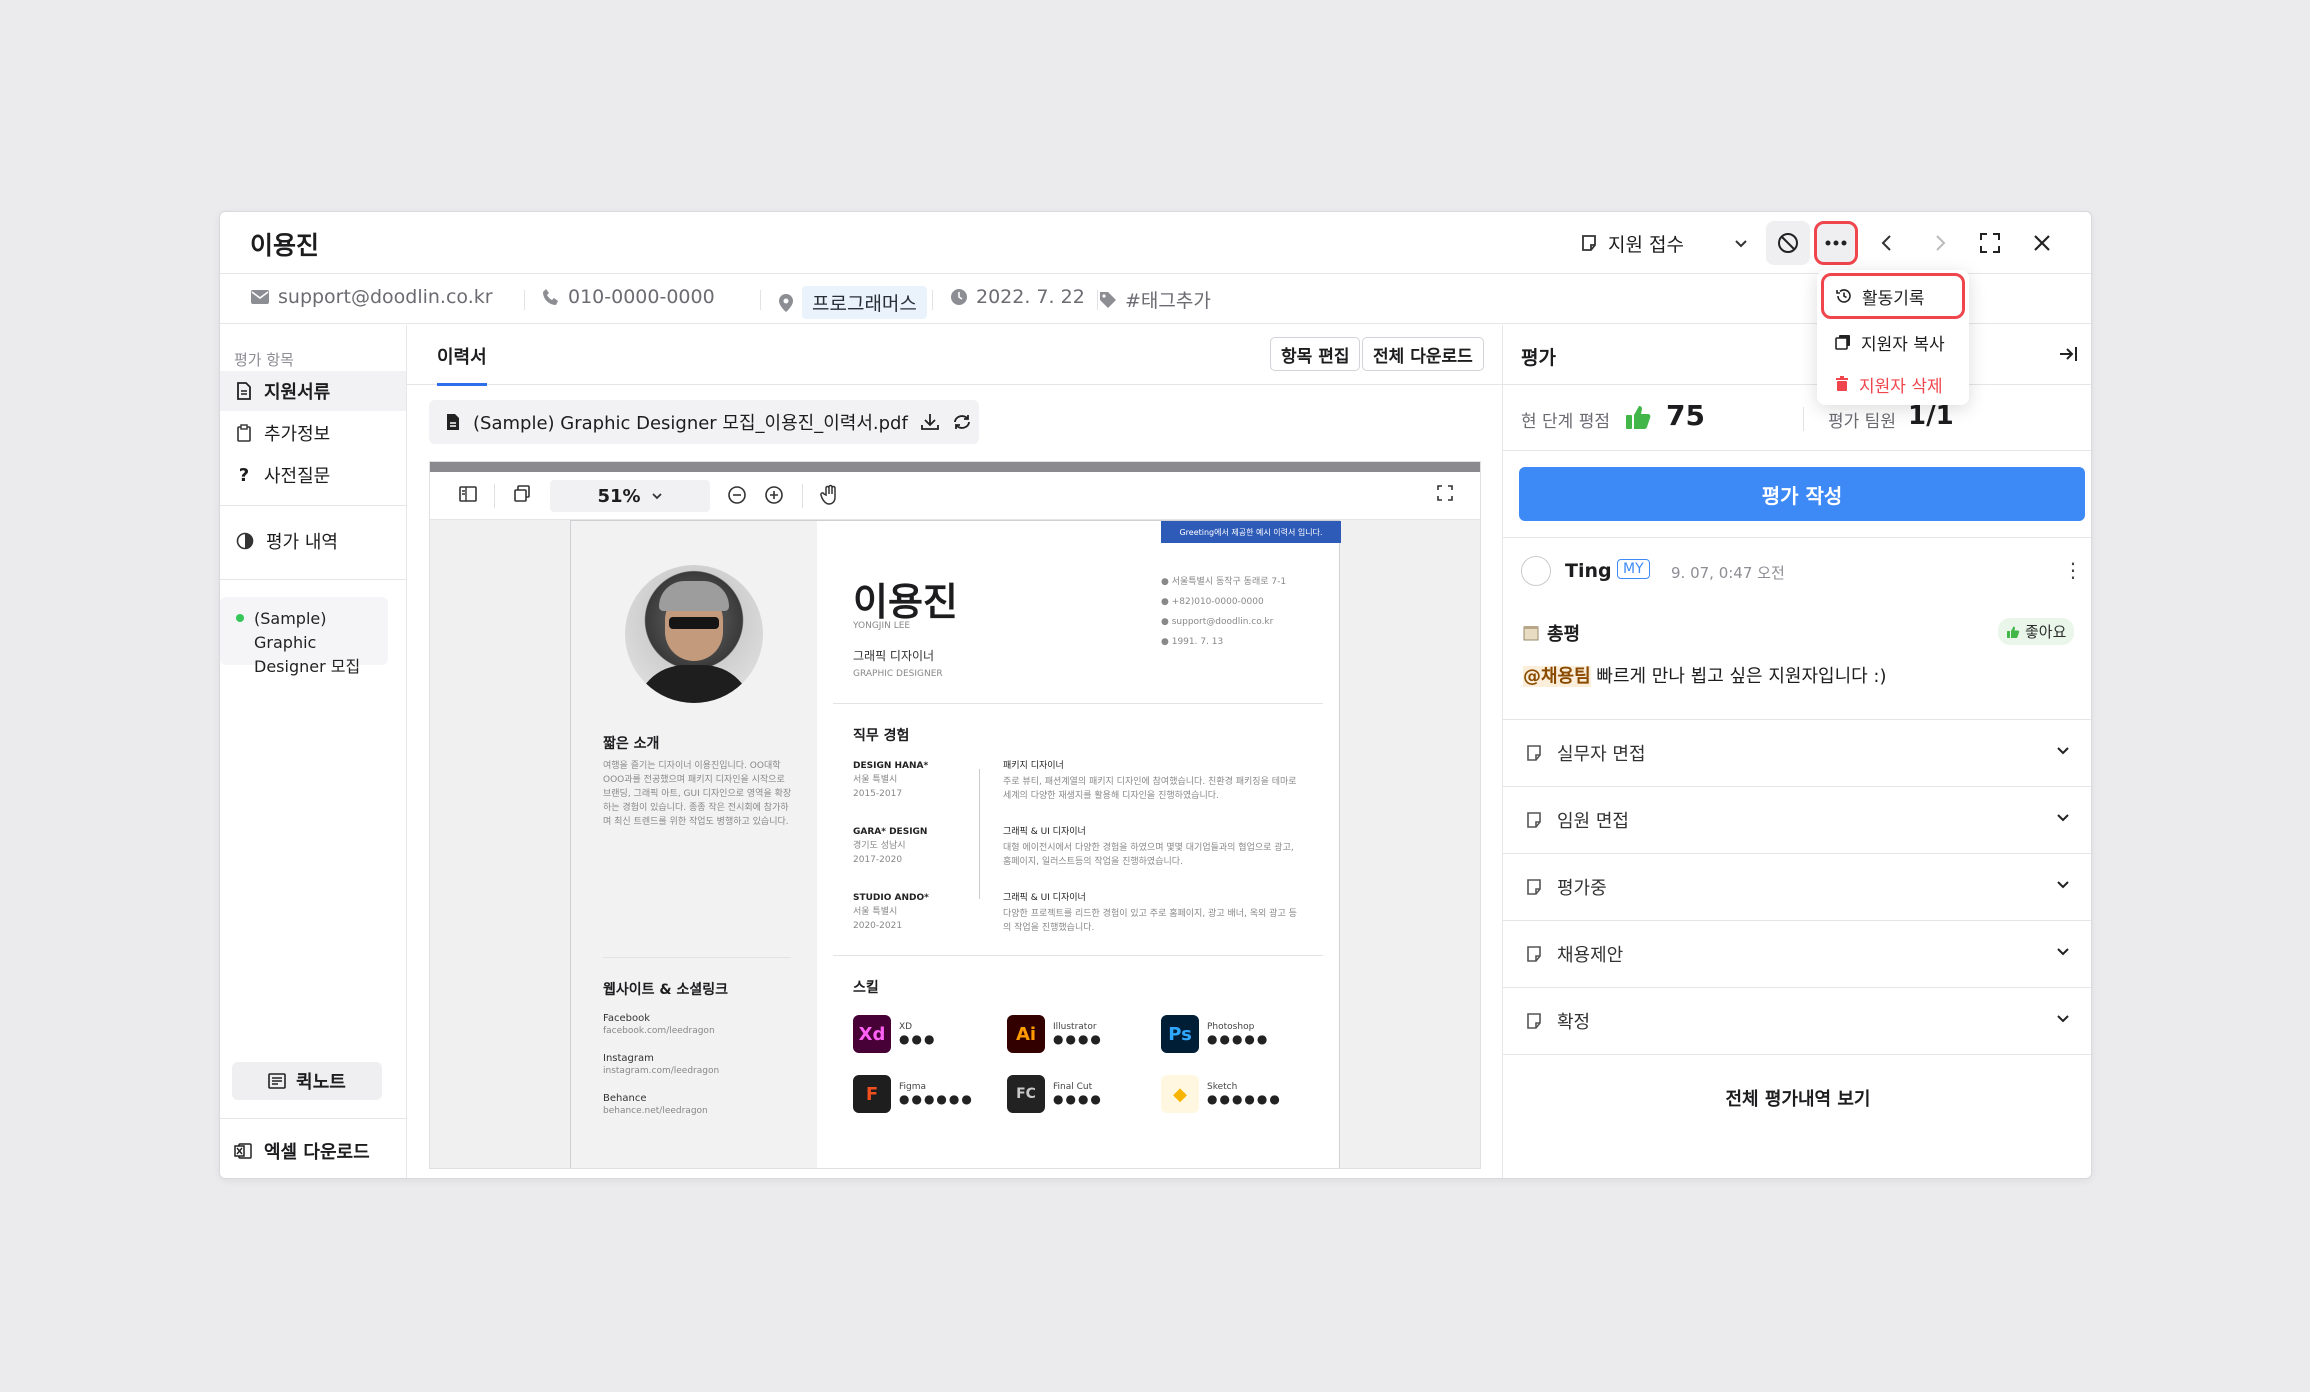  What do you see at coordinates (522, 494) in the screenshot?
I see `page-copy-icon` at bounding box center [522, 494].